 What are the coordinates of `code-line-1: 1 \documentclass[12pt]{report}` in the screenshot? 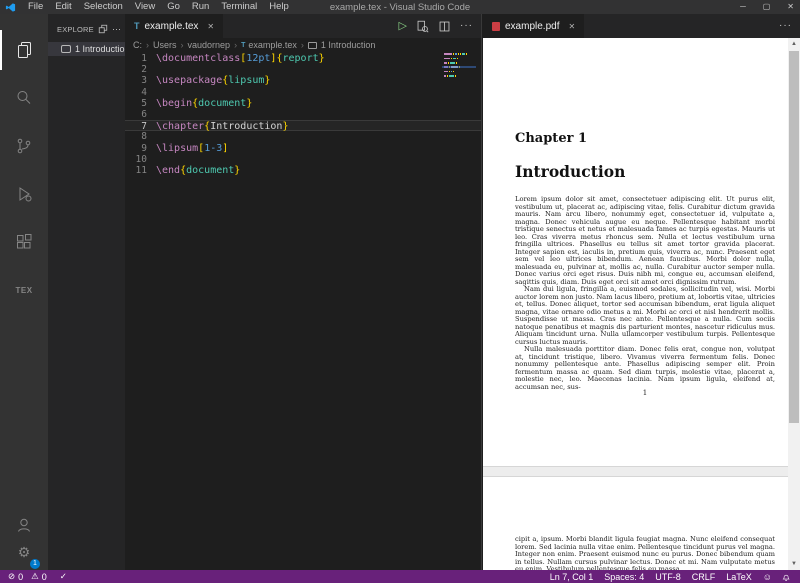 It's located at (303, 58).